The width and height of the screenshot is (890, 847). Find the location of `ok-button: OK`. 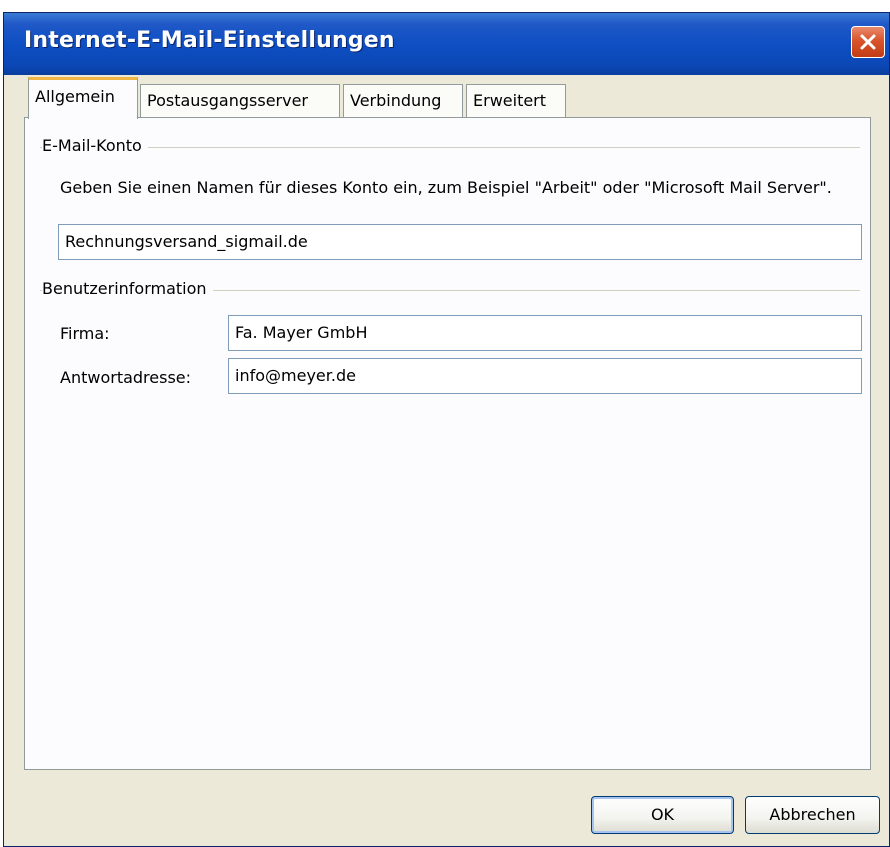

ok-button: OK is located at coordinates (662, 815).